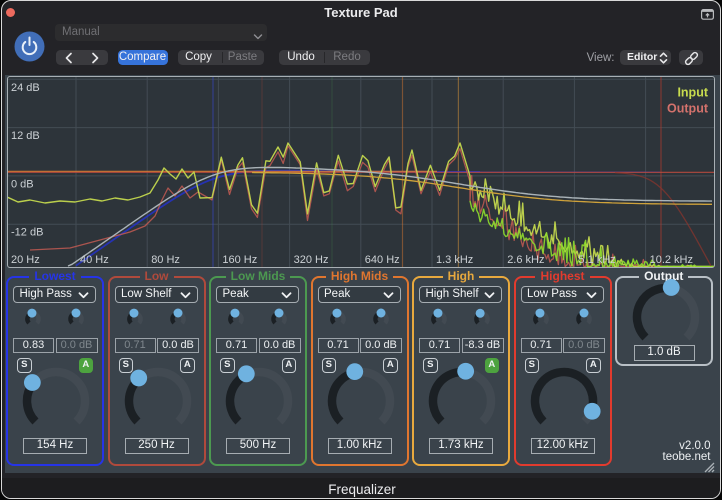 The image size is (722, 500). I want to click on svg-text: 12 dB, so click(25, 136).